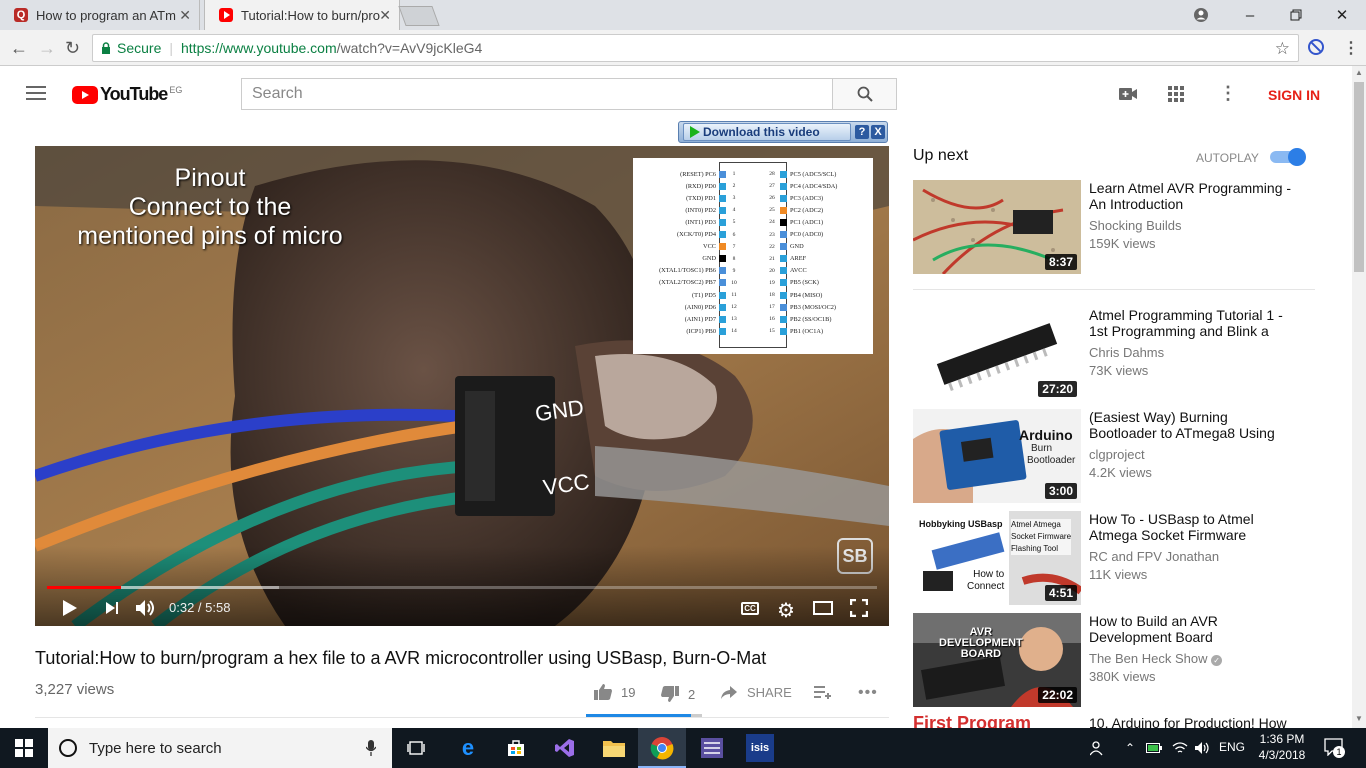 The height and width of the screenshot is (768, 1366). Describe the element at coordinates (677, 694) in the screenshot. I see `dislike-button: 2` at that location.